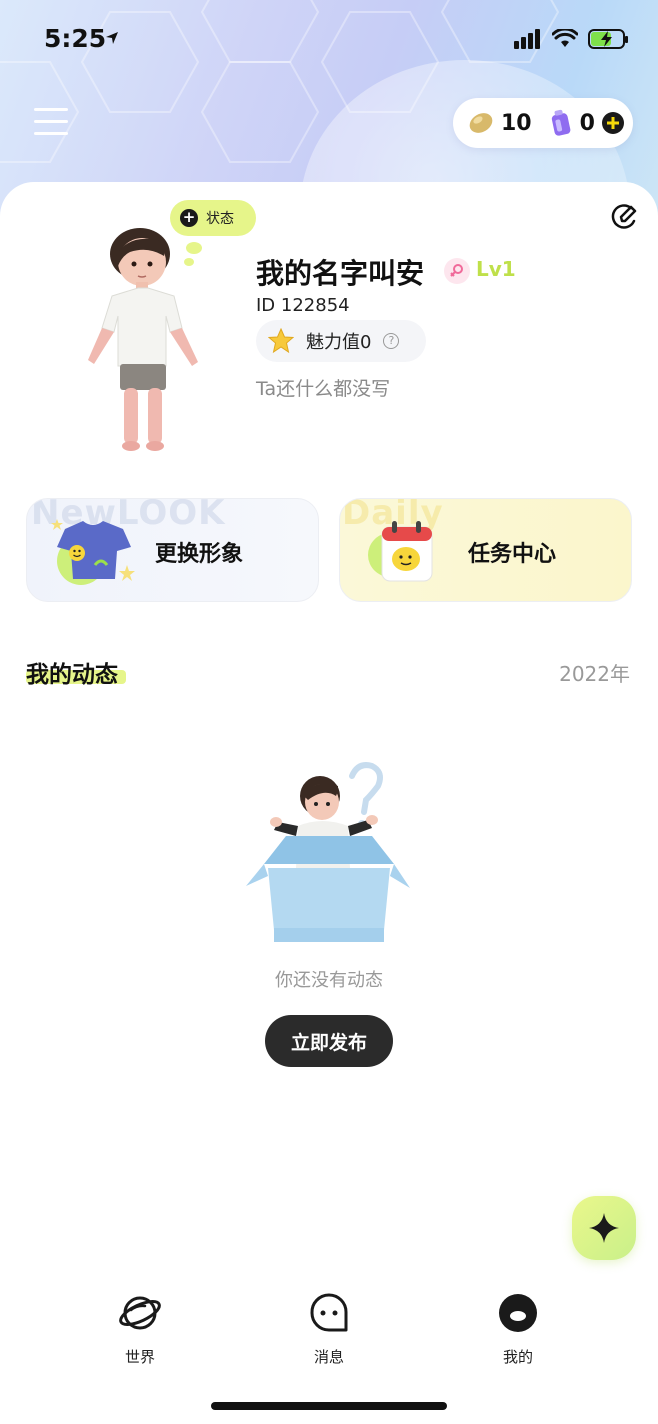 The height and width of the screenshot is (1424, 658). Describe the element at coordinates (199, 554) in the screenshot. I see `change-look-label: 更换形象` at that location.